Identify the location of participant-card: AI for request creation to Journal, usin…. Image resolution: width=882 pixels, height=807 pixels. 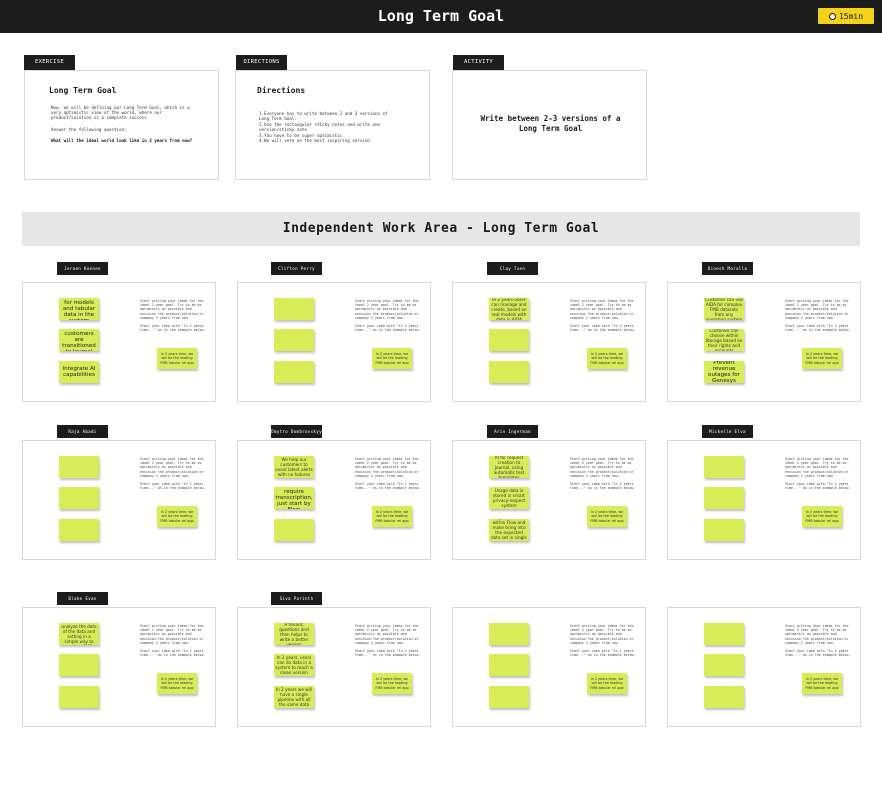
(549, 500).